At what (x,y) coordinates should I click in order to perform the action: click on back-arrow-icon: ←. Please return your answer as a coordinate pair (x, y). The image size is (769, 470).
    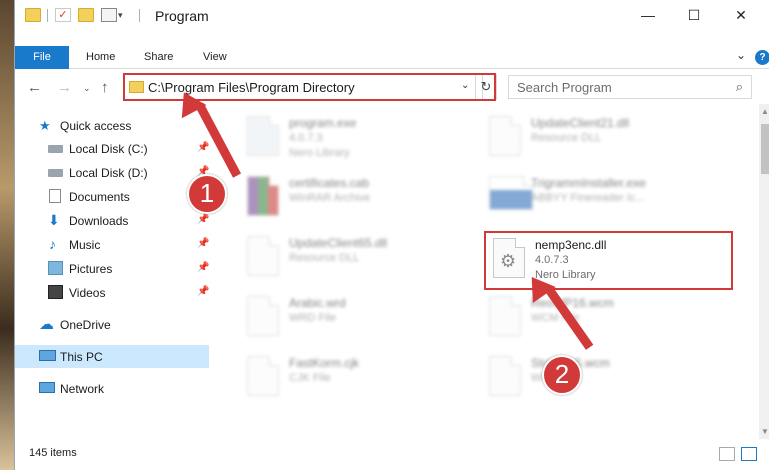
    Looking at the image, I should click on (34, 87).